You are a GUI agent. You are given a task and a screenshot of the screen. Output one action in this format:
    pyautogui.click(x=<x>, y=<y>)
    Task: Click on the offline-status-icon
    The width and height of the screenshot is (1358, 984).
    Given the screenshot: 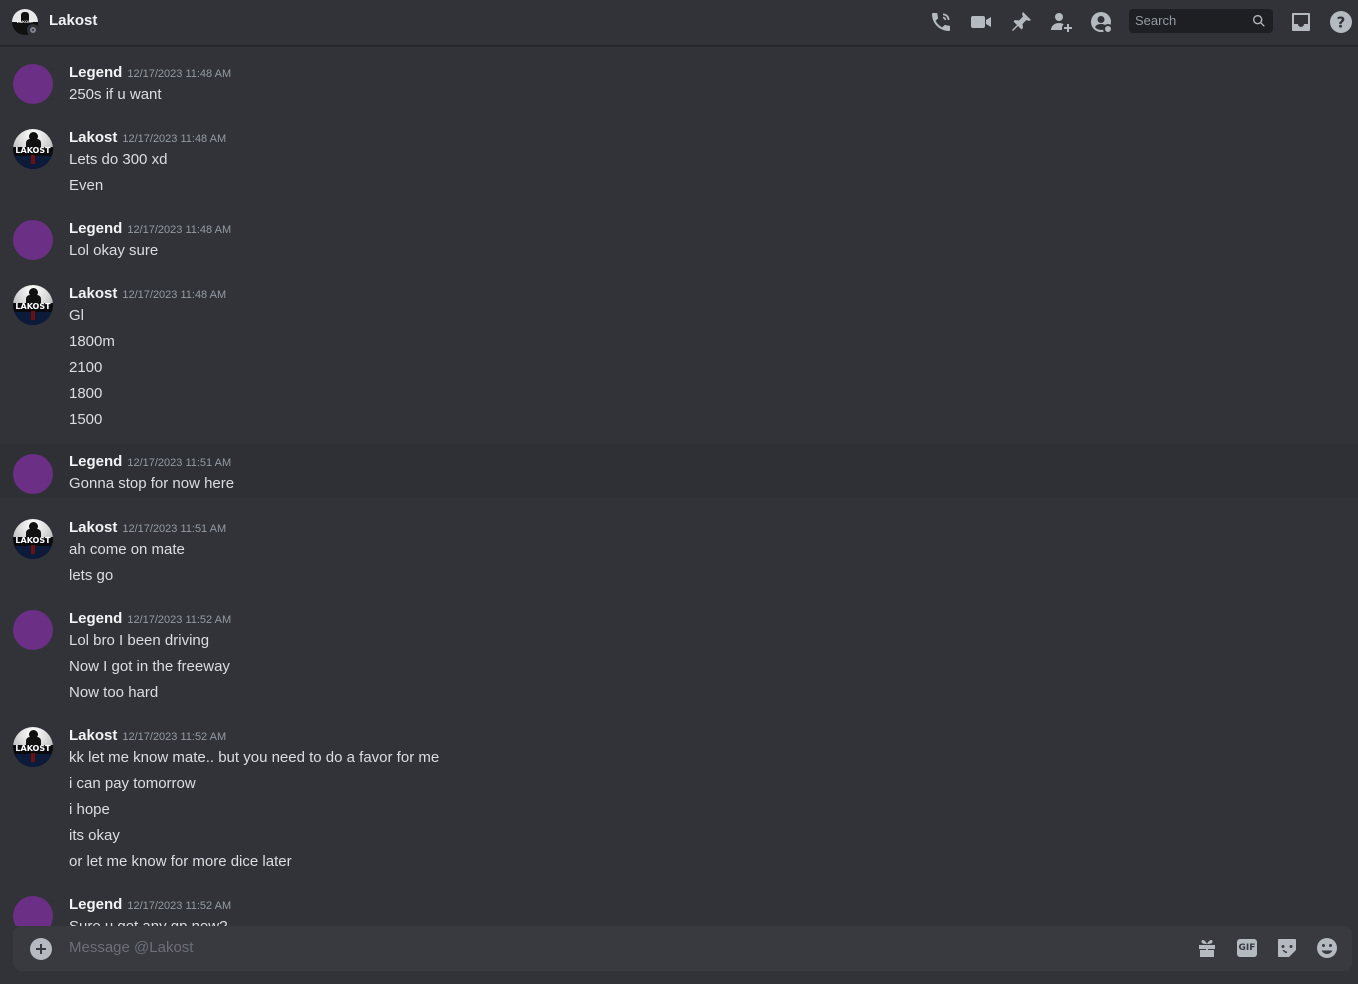 What is the action you would take?
    pyautogui.click(x=33, y=30)
    